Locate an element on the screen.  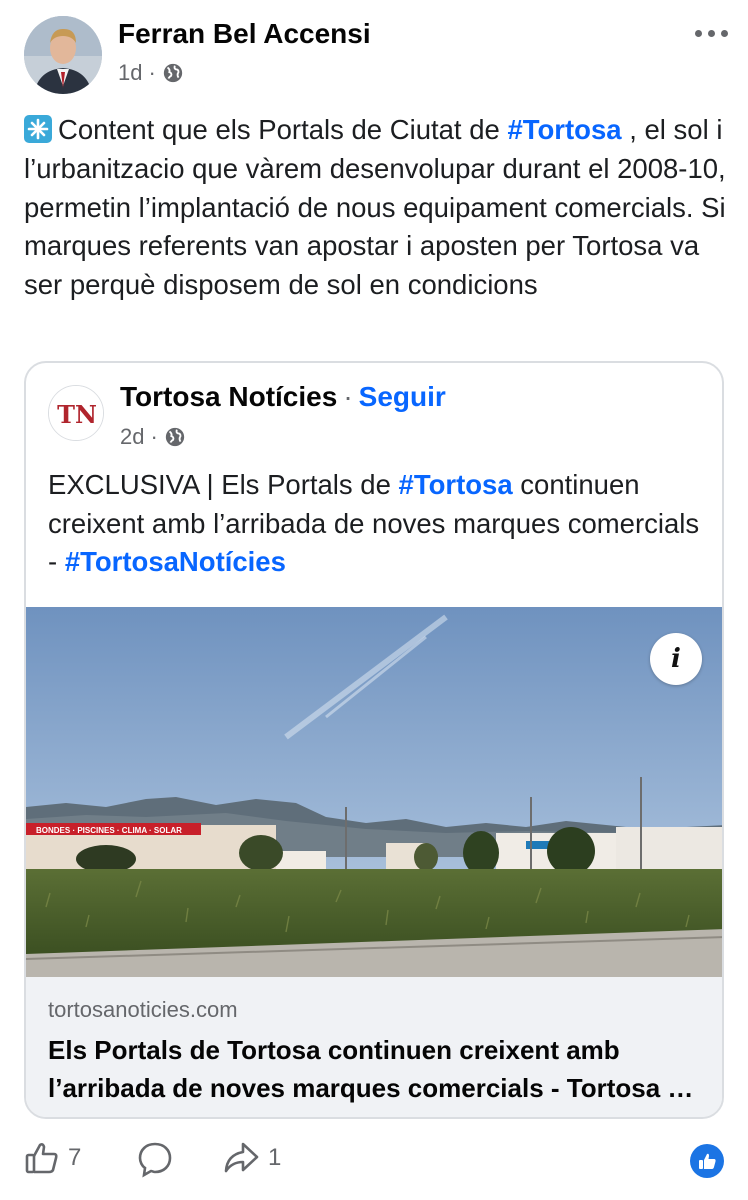
sparkle-emoji-icon is located at coordinates (38, 129).